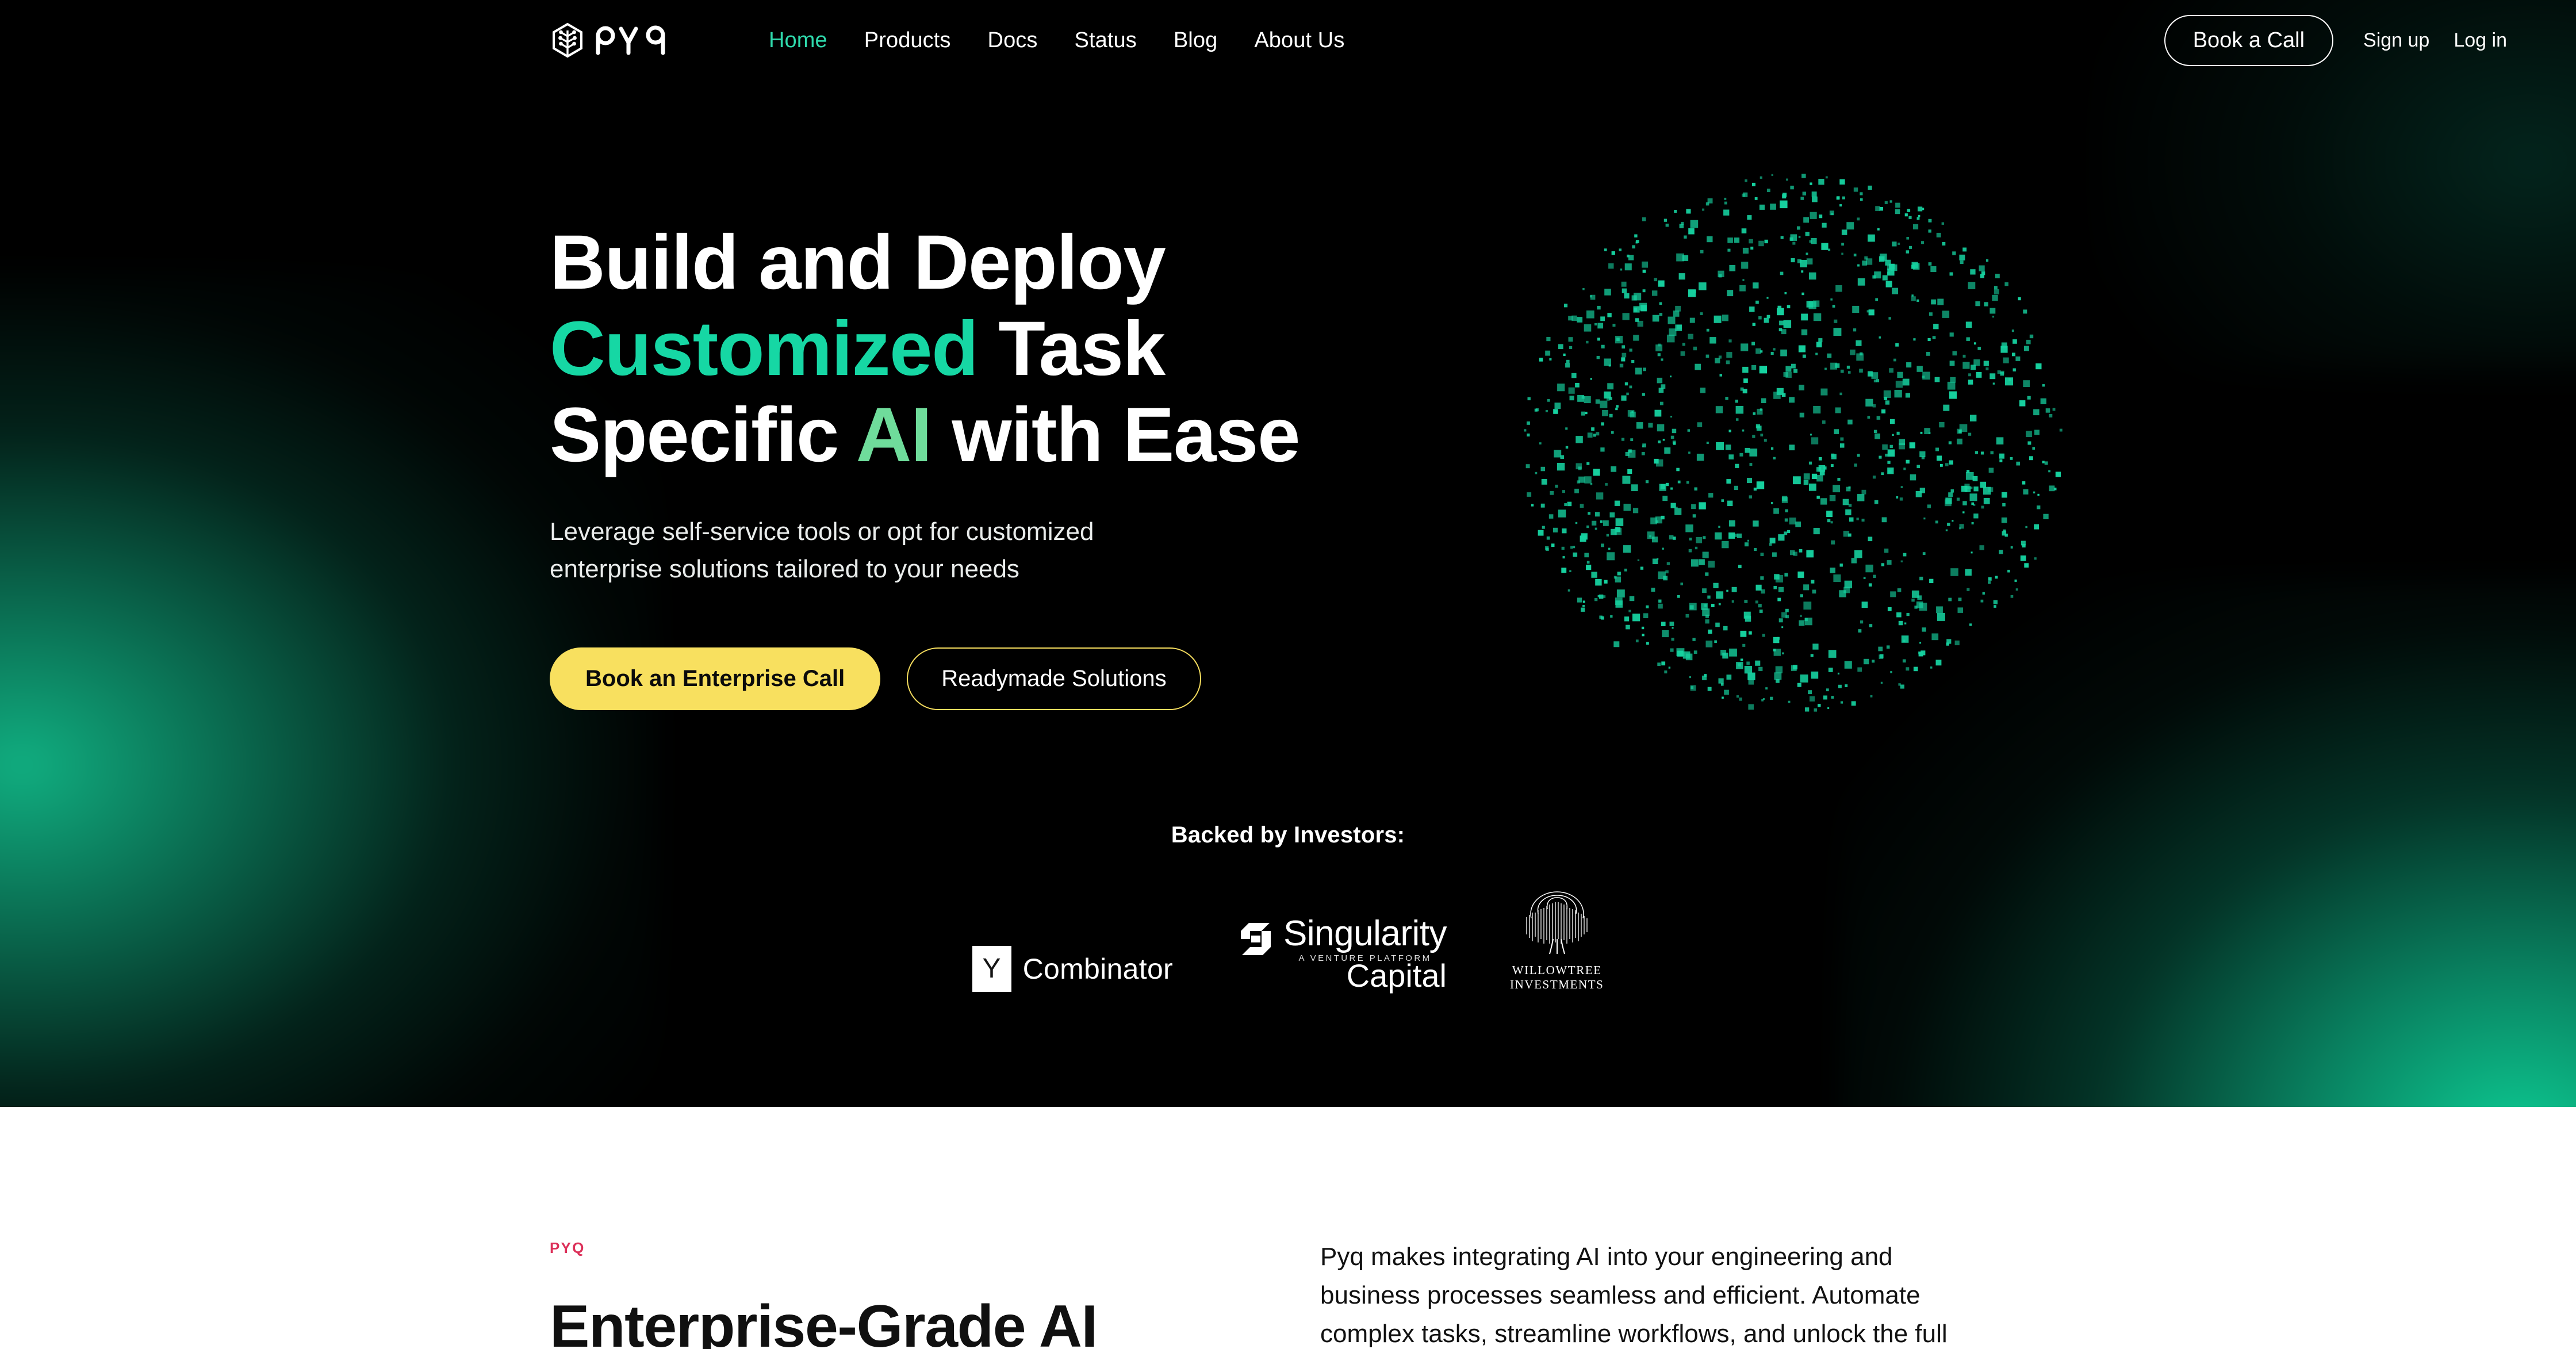  What do you see at coordinates (2480, 40) in the screenshot?
I see `log-in-link: Log in` at bounding box center [2480, 40].